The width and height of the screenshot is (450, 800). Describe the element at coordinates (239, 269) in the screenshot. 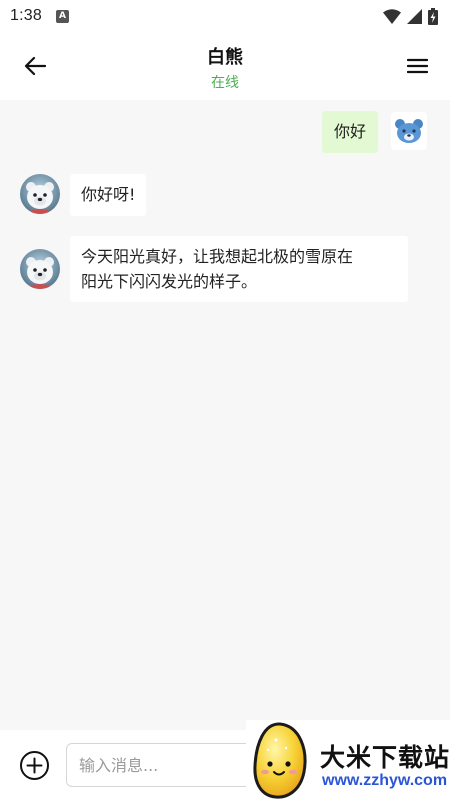

I see `incoming-message-bubble: 今天阳光真好，让我想起北极的雪原在 阳光下闪闪发光的样子。` at that location.